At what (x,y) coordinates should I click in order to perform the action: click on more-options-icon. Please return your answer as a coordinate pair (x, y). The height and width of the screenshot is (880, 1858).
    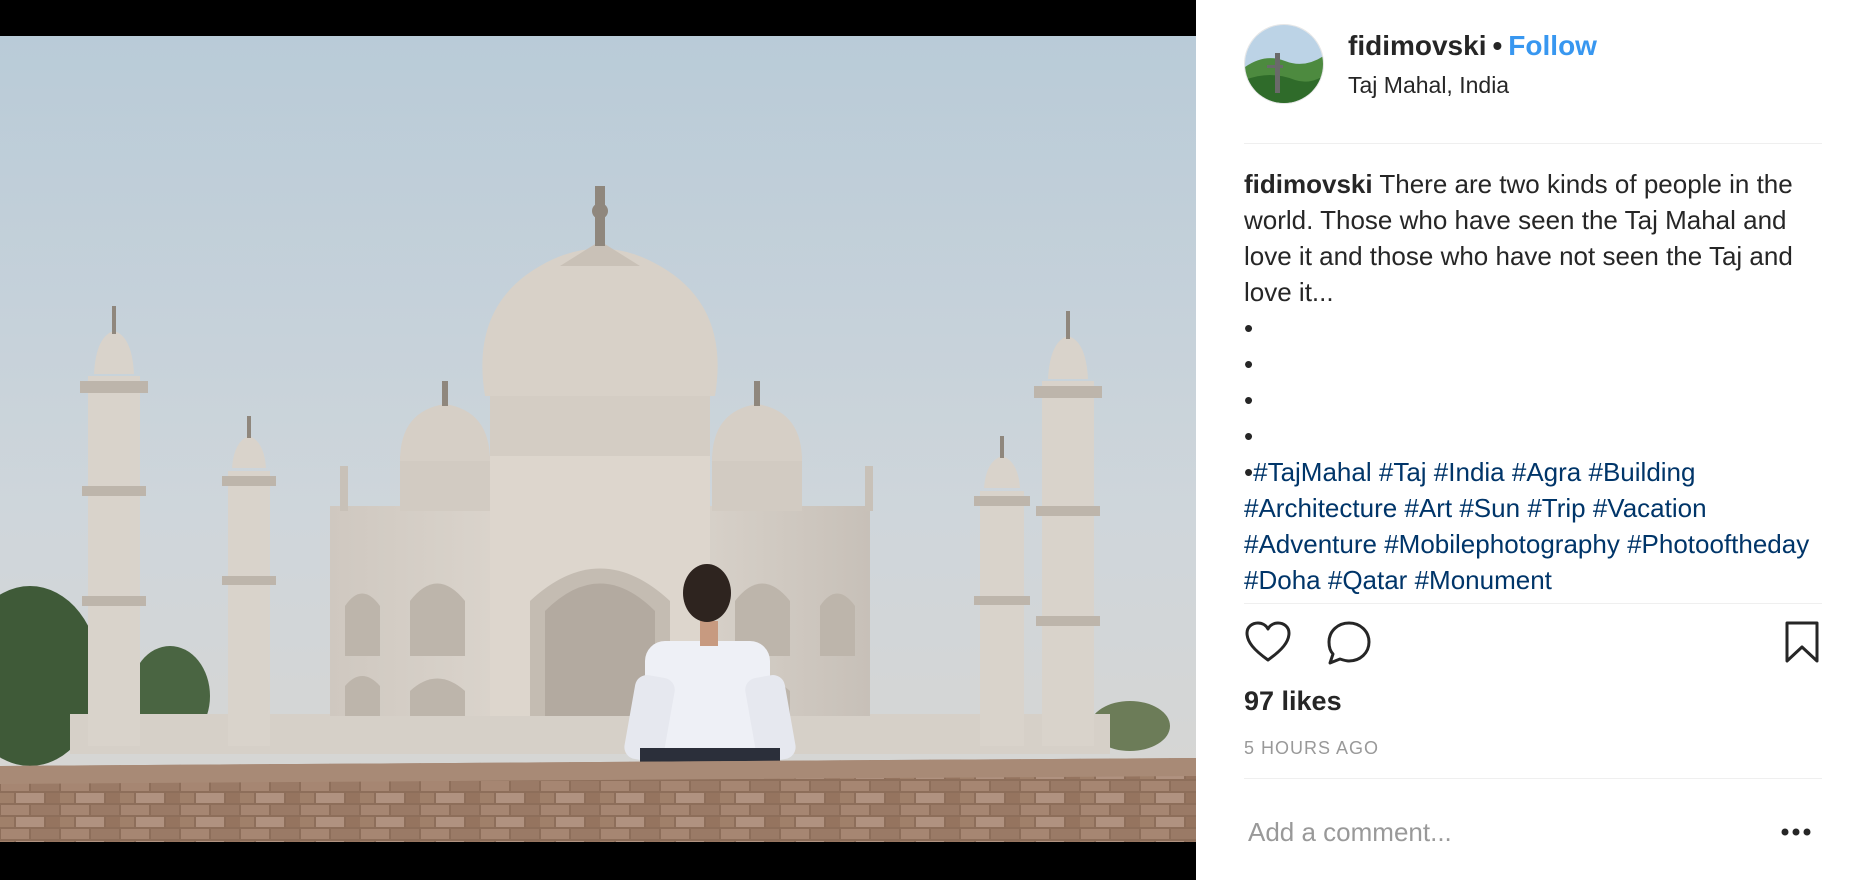
    Looking at the image, I should click on (1796, 832).